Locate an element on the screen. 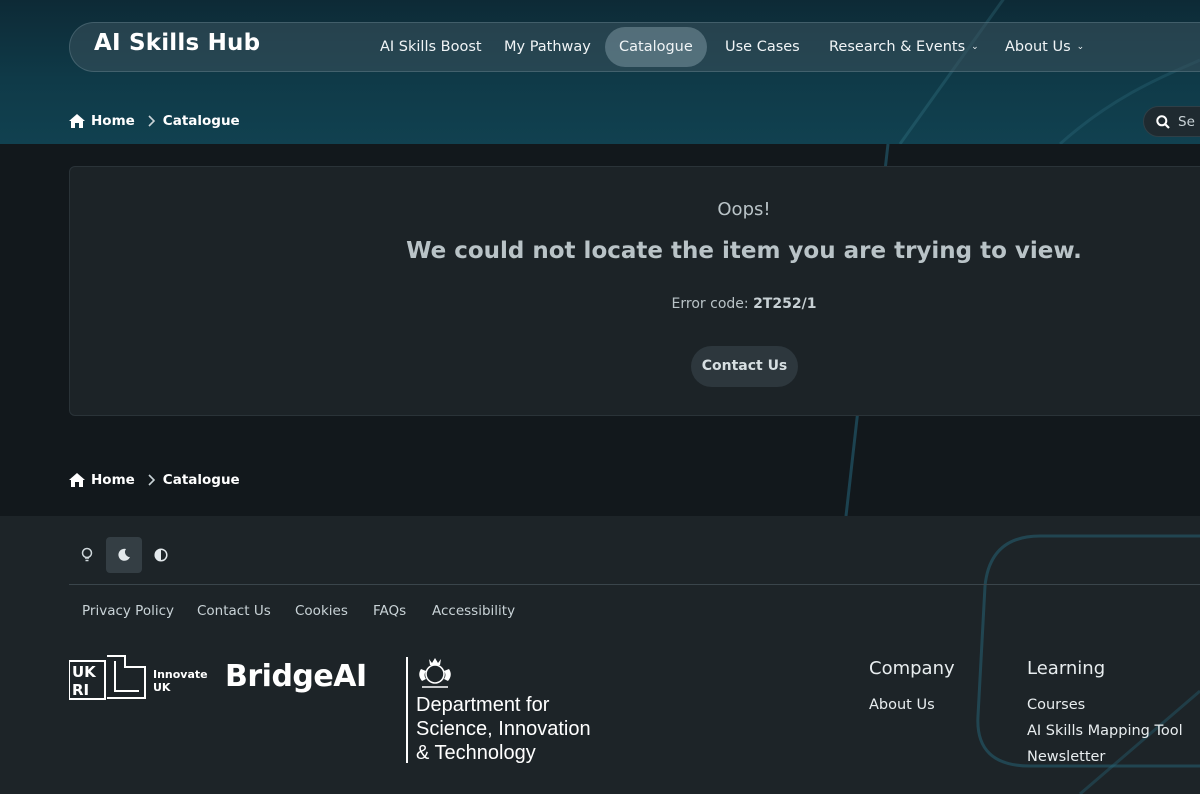 The height and width of the screenshot is (794, 1200). footer-company-about-us: About Us is located at coordinates (902, 705).